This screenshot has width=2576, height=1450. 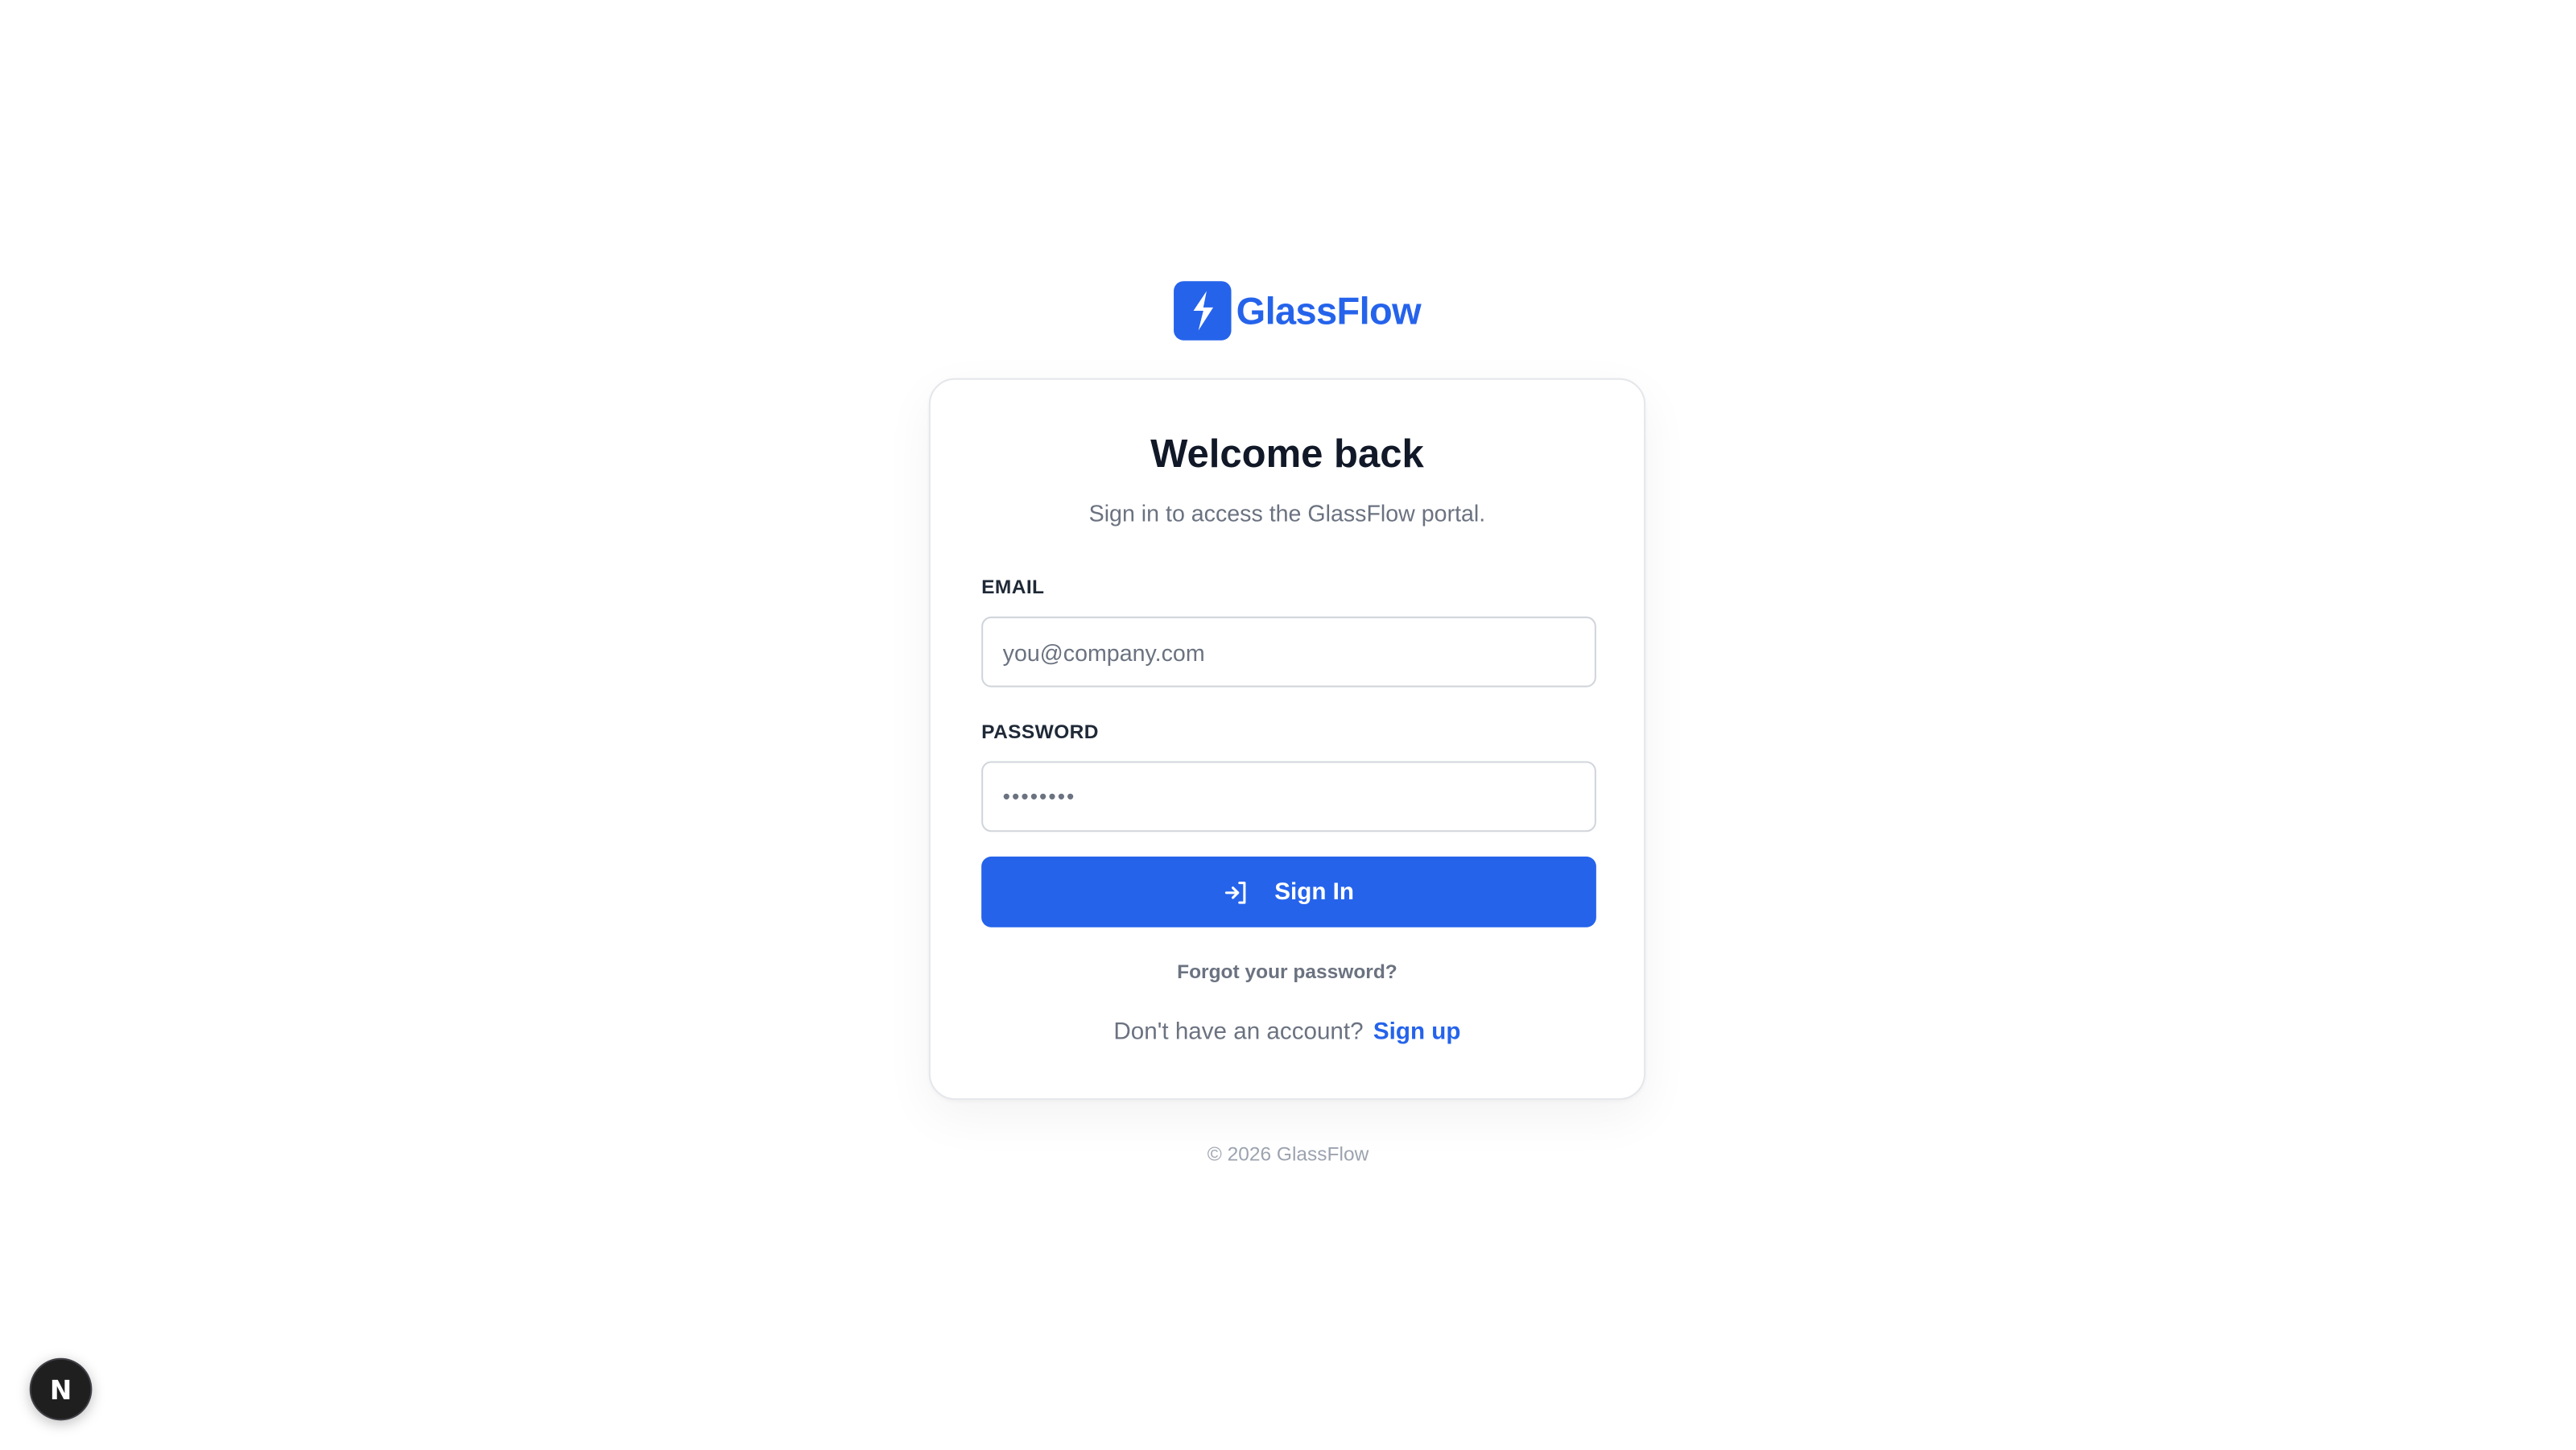 I want to click on page-subtitle: Sign in to access the GlassFlow portal., so click(x=1287, y=513).